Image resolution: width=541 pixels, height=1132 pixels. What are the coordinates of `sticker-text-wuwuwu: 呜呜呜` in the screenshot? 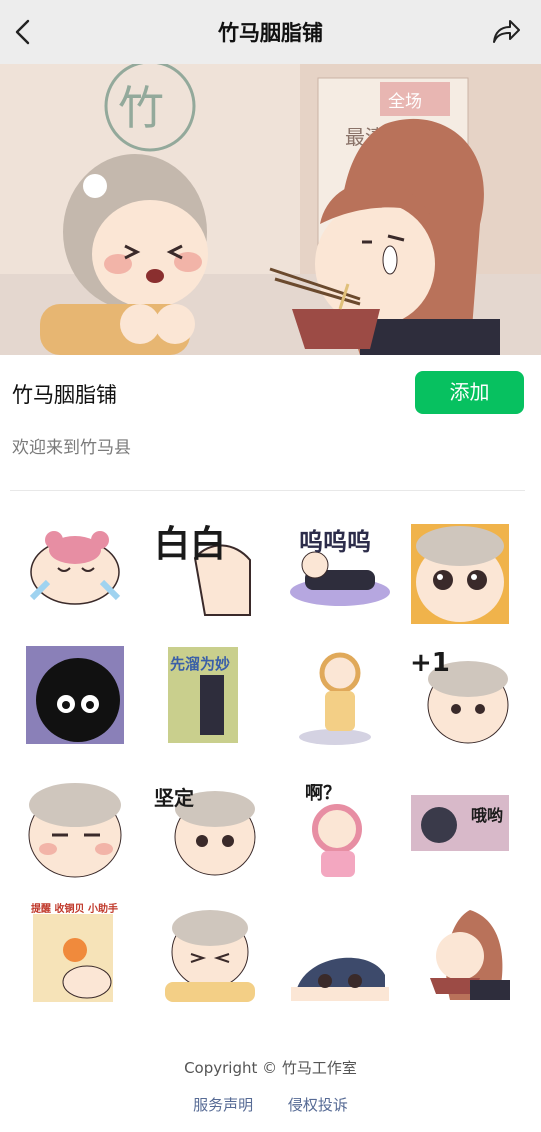 It's located at (335, 542).